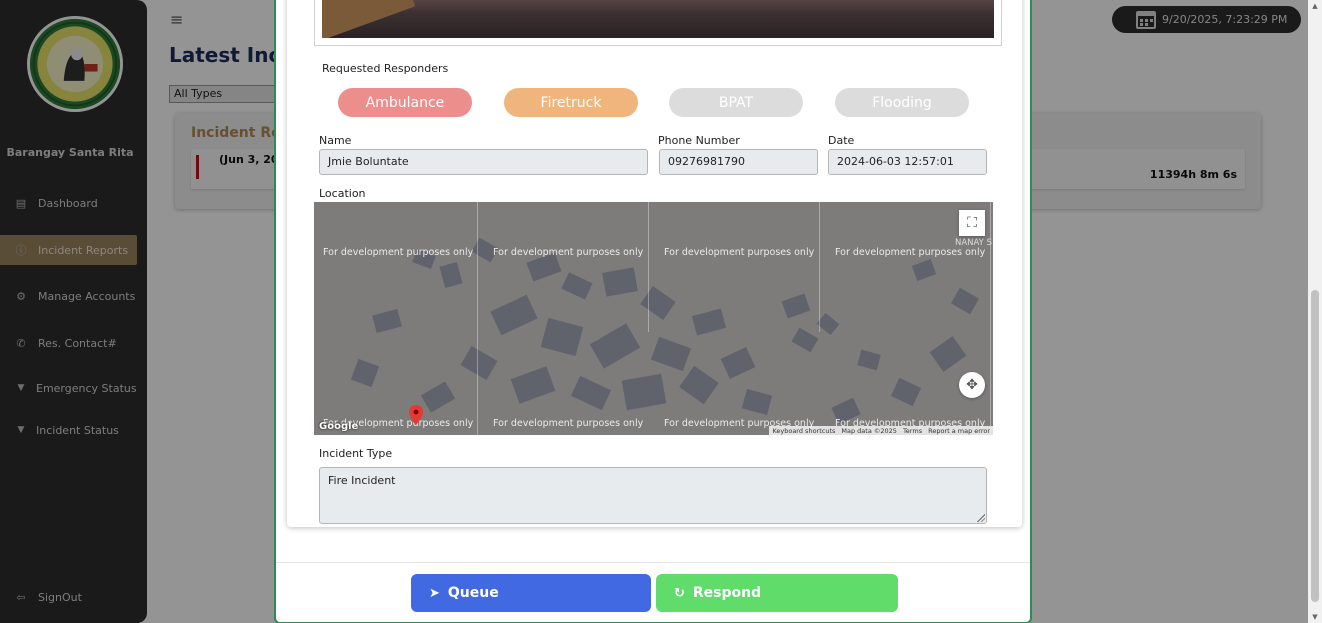 The width and height of the screenshot is (1322, 623). What do you see at coordinates (531, 593) in the screenshot?
I see `queue-button: ➤ Queue` at bounding box center [531, 593].